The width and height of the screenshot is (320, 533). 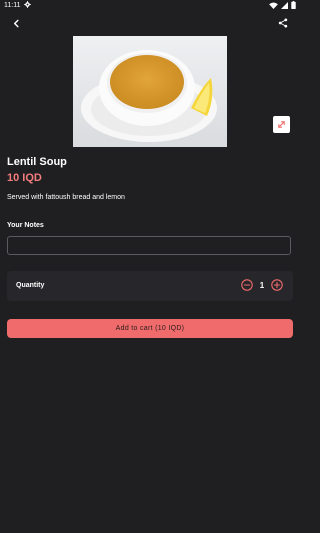 I want to click on share-button, so click(x=283, y=23).